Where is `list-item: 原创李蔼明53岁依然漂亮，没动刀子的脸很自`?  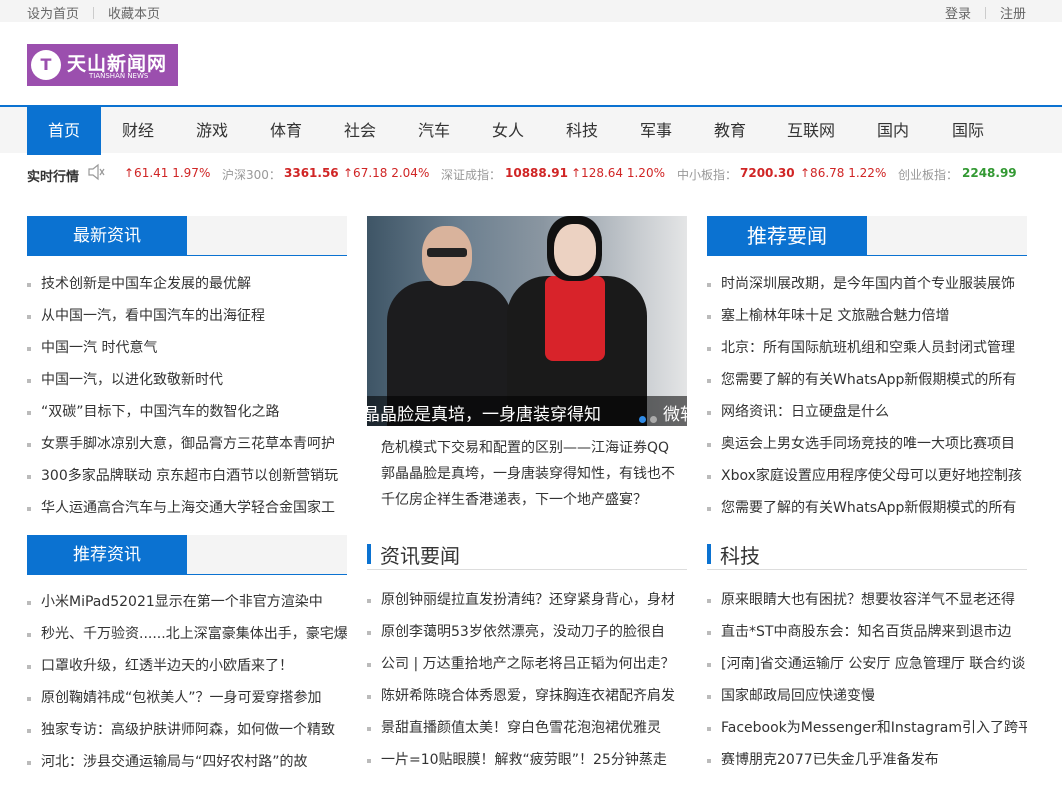
list-item: 原创李蔼明53岁依然漂亮，没动刀子的脸很自 is located at coordinates (527, 632).